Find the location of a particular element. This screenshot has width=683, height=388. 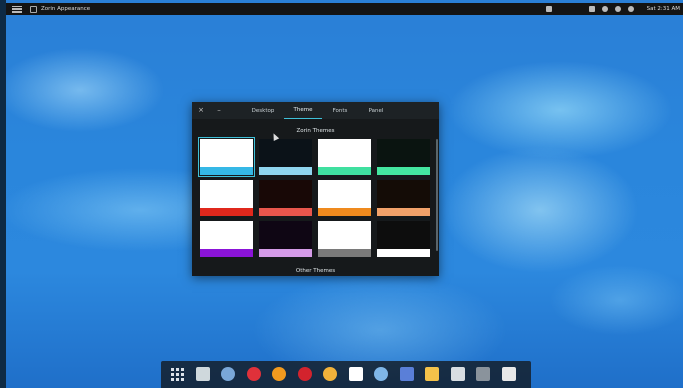

workspace-icon is located at coordinates (548, 9).